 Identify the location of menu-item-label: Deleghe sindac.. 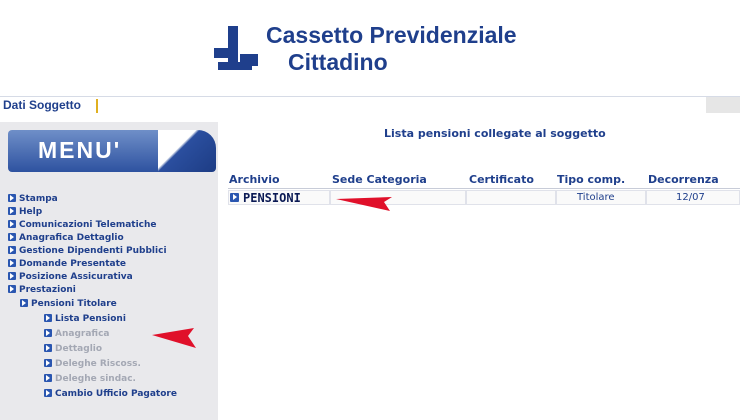
(95, 379).